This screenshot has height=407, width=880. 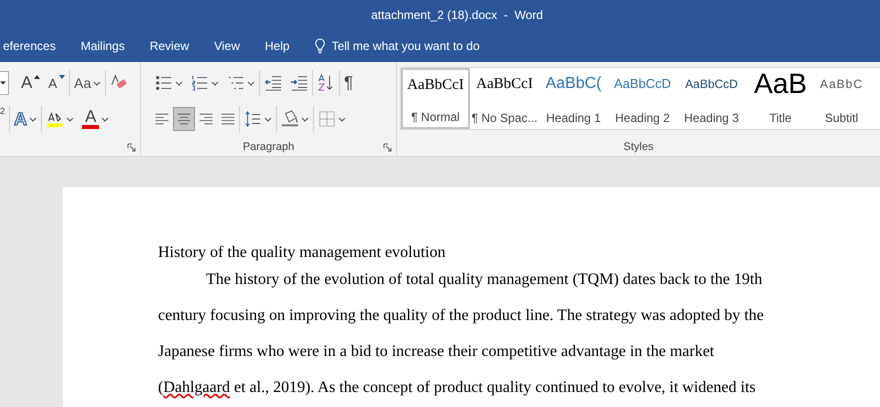 What do you see at coordinates (442, 46) in the screenshot?
I see `tell-me-search-field: Tell me what you want to do` at bounding box center [442, 46].